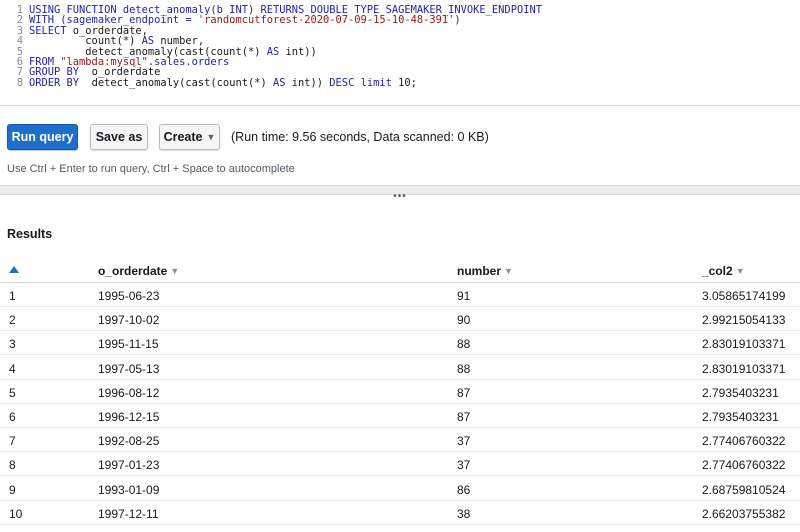 Image resolution: width=800 pixels, height=532 pixels. Describe the element at coordinates (464, 296) in the screenshot. I see `cell-number: 91` at that location.